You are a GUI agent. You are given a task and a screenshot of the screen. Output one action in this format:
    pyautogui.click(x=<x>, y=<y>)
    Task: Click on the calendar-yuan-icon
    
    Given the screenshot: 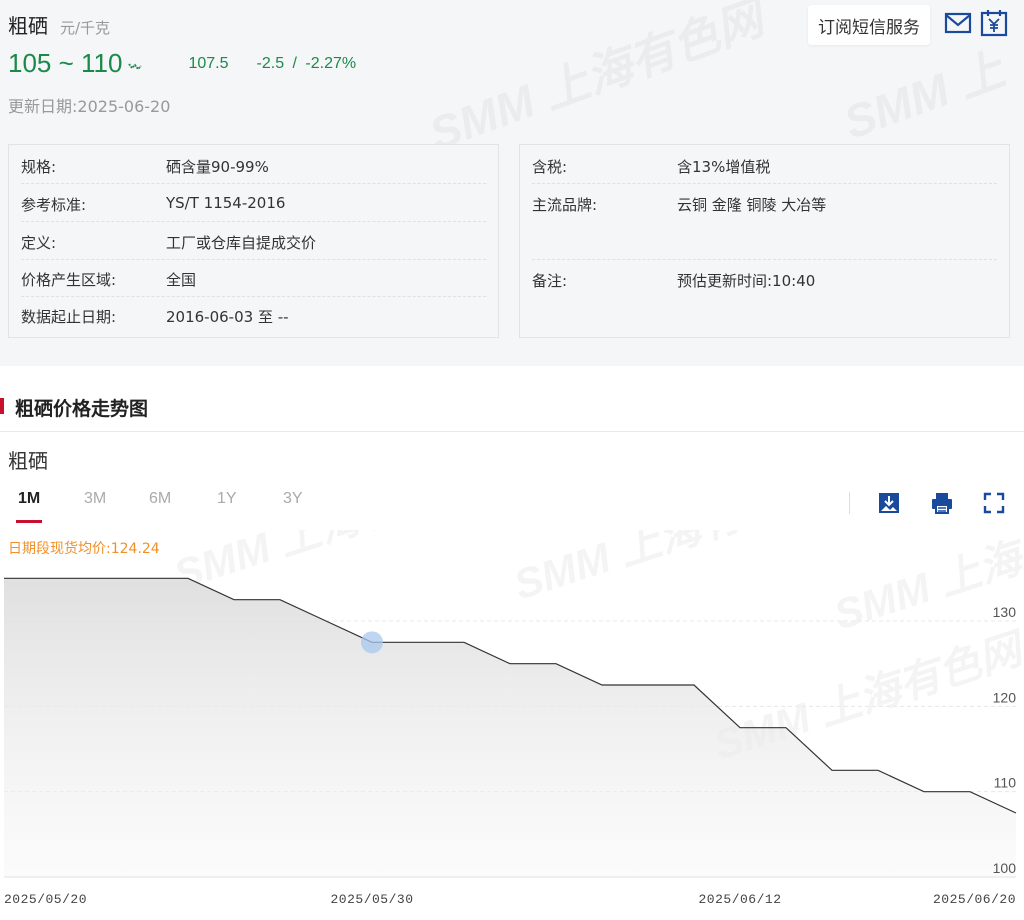 What is the action you would take?
    pyautogui.click(x=994, y=23)
    